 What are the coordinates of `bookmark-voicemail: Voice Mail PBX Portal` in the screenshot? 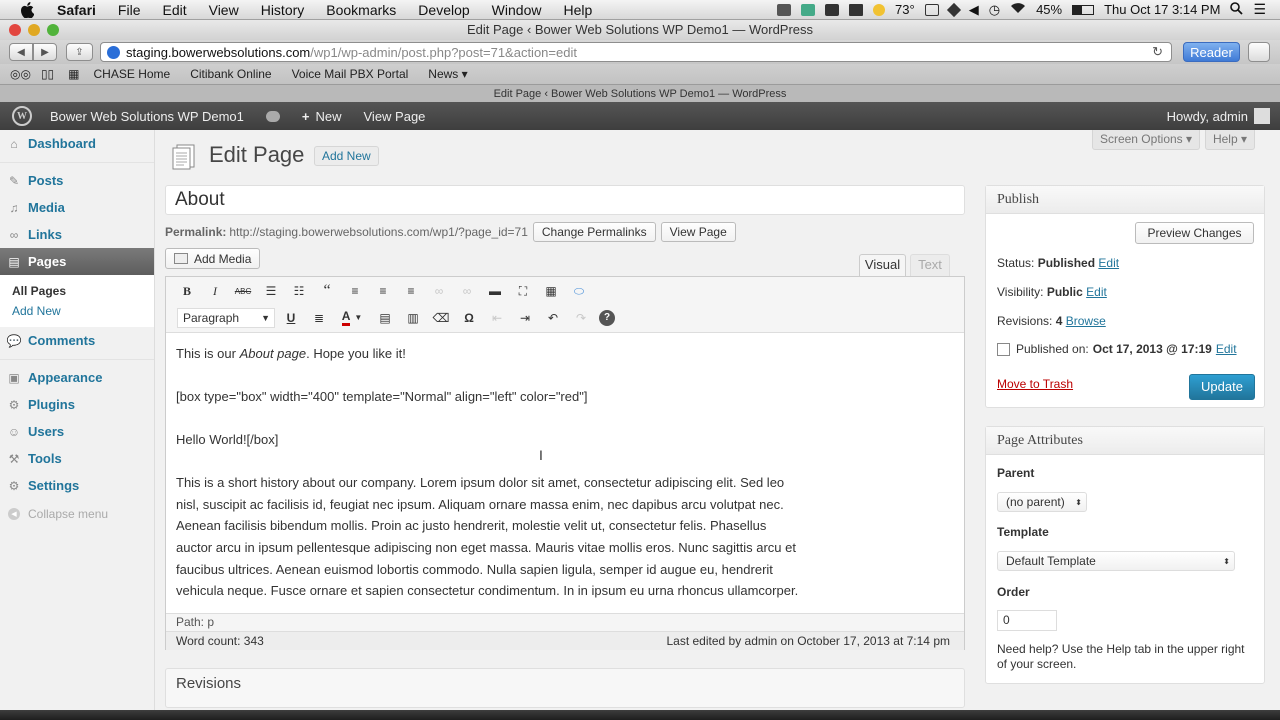 It's located at (350, 74).